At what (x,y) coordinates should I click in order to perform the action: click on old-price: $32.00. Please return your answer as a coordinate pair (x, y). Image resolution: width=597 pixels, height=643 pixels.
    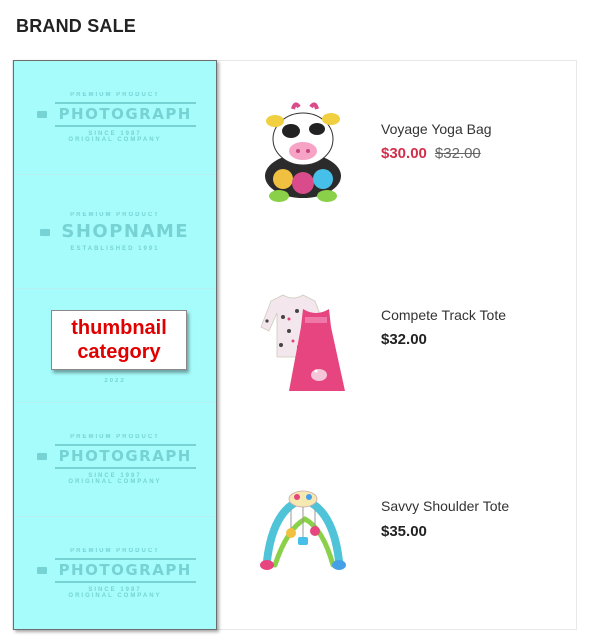
    Looking at the image, I should click on (457, 153).